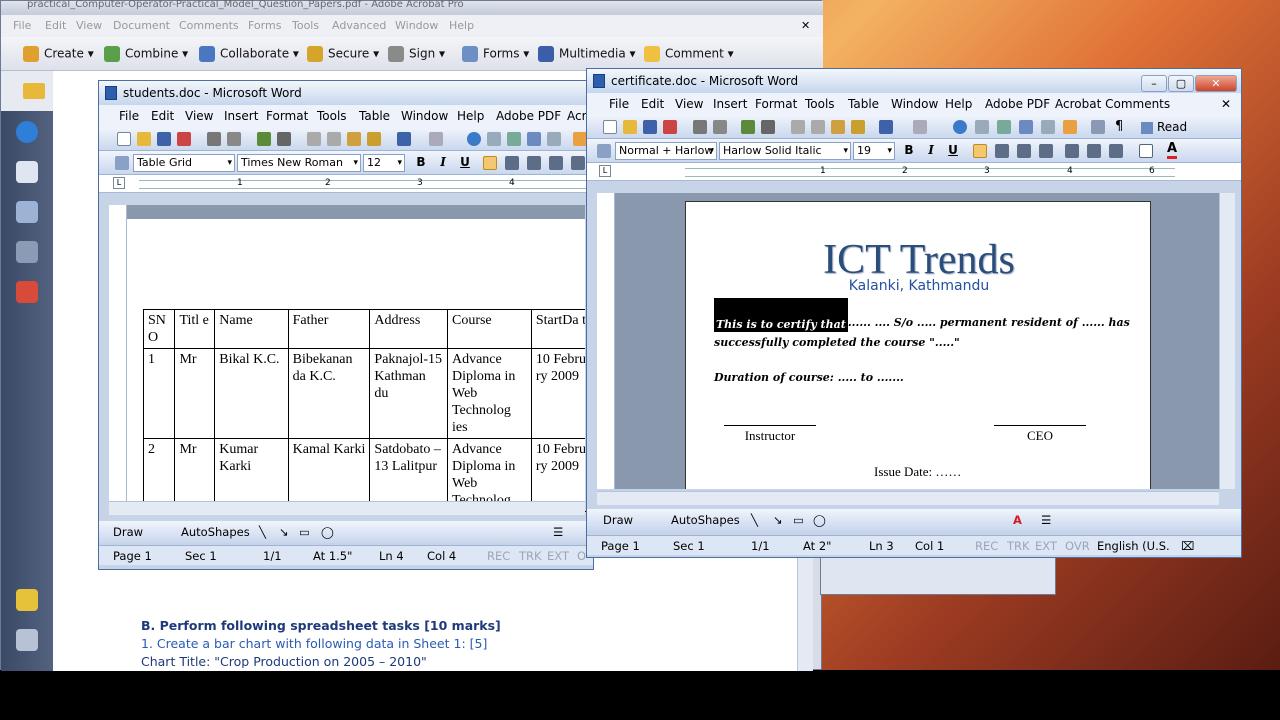 The height and width of the screenshot is (720, 1280). Describe the element at coordinates (159, 329) in the screenshot. I see `table-header-cell: SN O` at that location.